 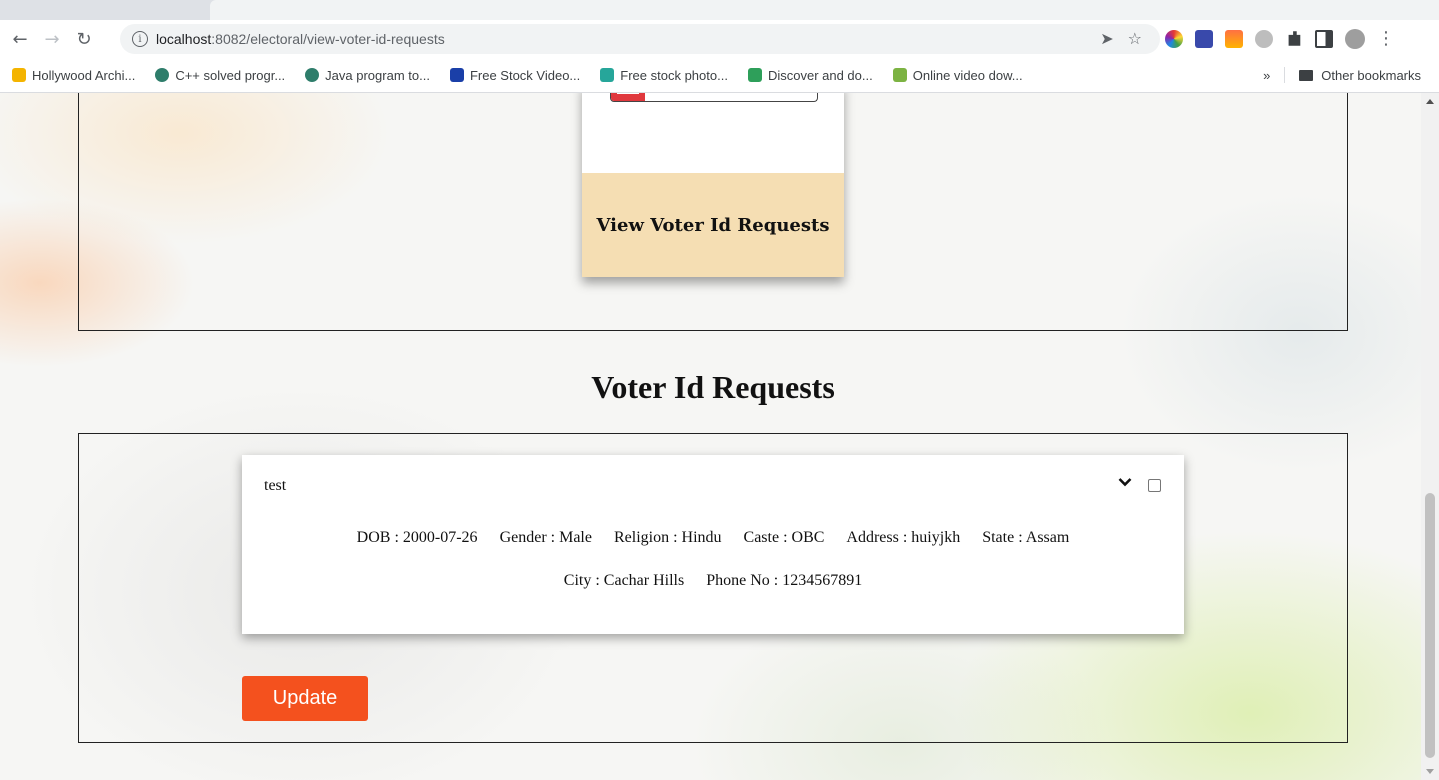 I want to click on orange-extension-icon, so click(x=1234, y=38).